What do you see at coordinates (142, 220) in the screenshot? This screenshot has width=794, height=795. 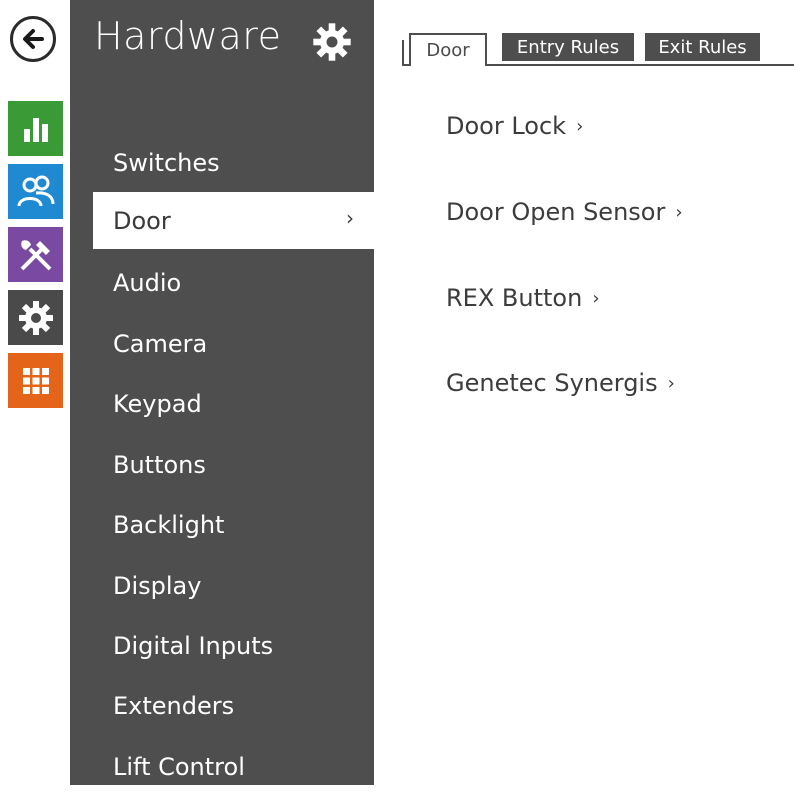 I see `menu-item-label: Door` at bounding box center [142, 220].